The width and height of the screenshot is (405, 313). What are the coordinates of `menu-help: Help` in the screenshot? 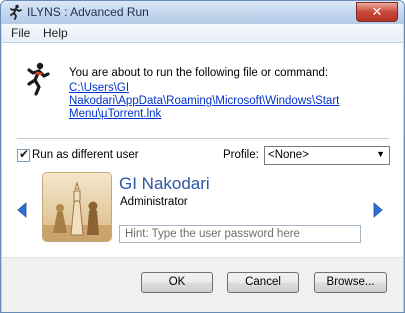 It's located at (55, 33).